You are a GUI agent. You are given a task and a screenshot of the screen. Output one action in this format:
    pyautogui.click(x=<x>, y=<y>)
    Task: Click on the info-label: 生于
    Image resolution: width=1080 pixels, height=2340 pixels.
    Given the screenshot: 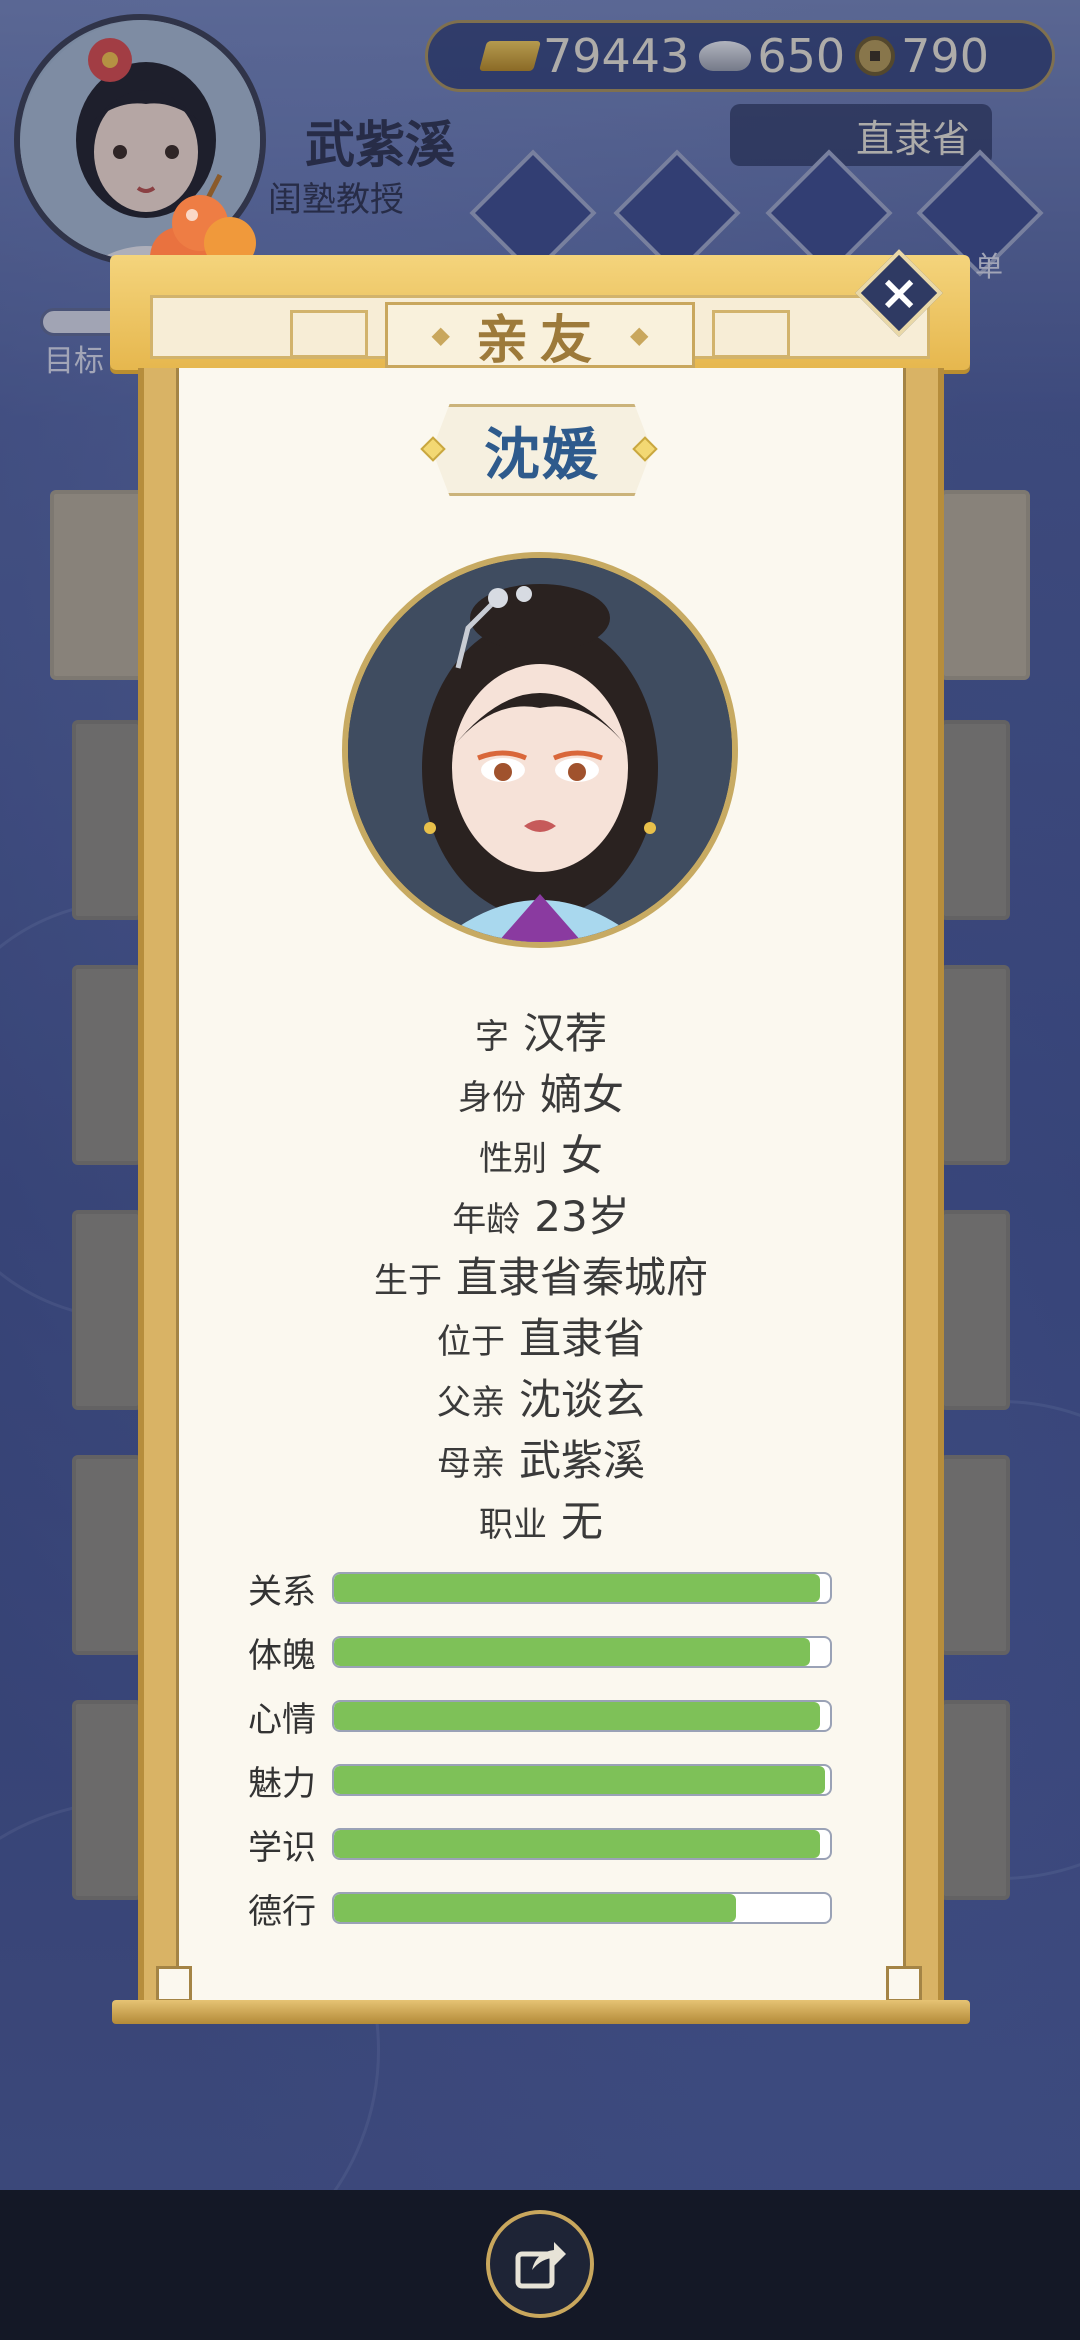 What is the action you would take?
    pyautogui.click(x=407, y=1281)
    